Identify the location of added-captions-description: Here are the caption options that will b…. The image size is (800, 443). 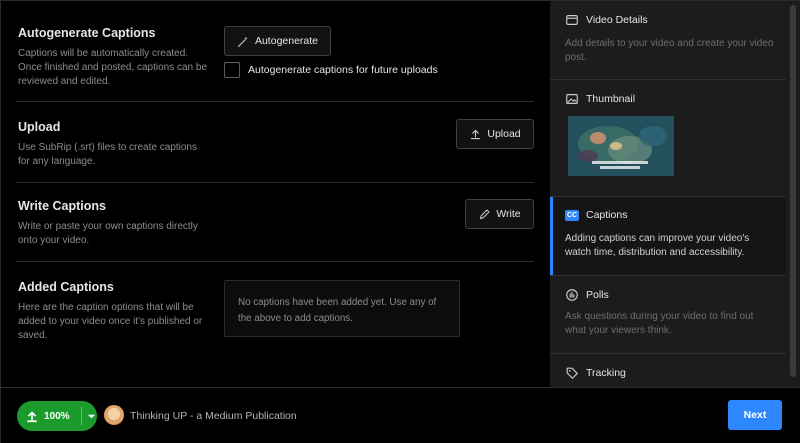
(110, 321).